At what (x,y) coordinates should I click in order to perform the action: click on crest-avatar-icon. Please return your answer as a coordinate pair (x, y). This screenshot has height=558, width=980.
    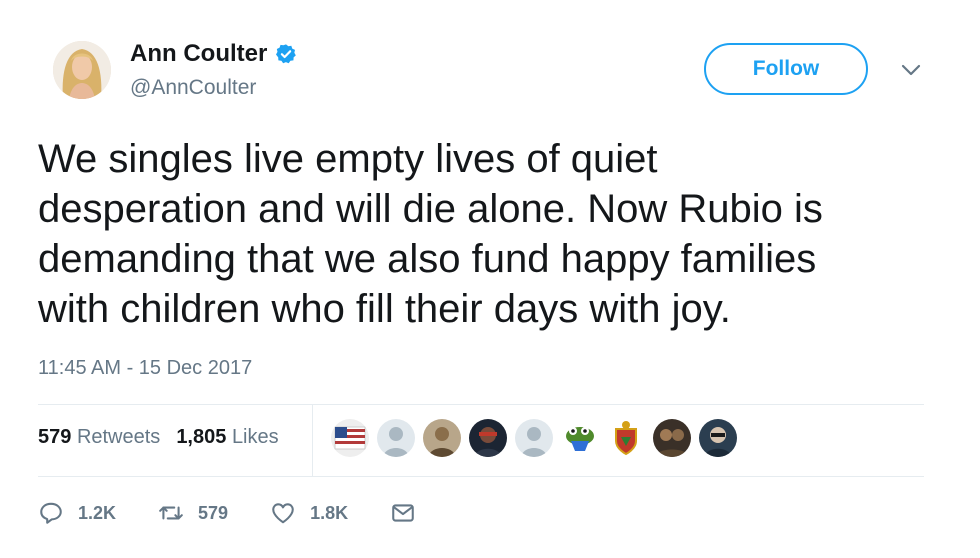
    Looking at the image, I should click on (626, 438).